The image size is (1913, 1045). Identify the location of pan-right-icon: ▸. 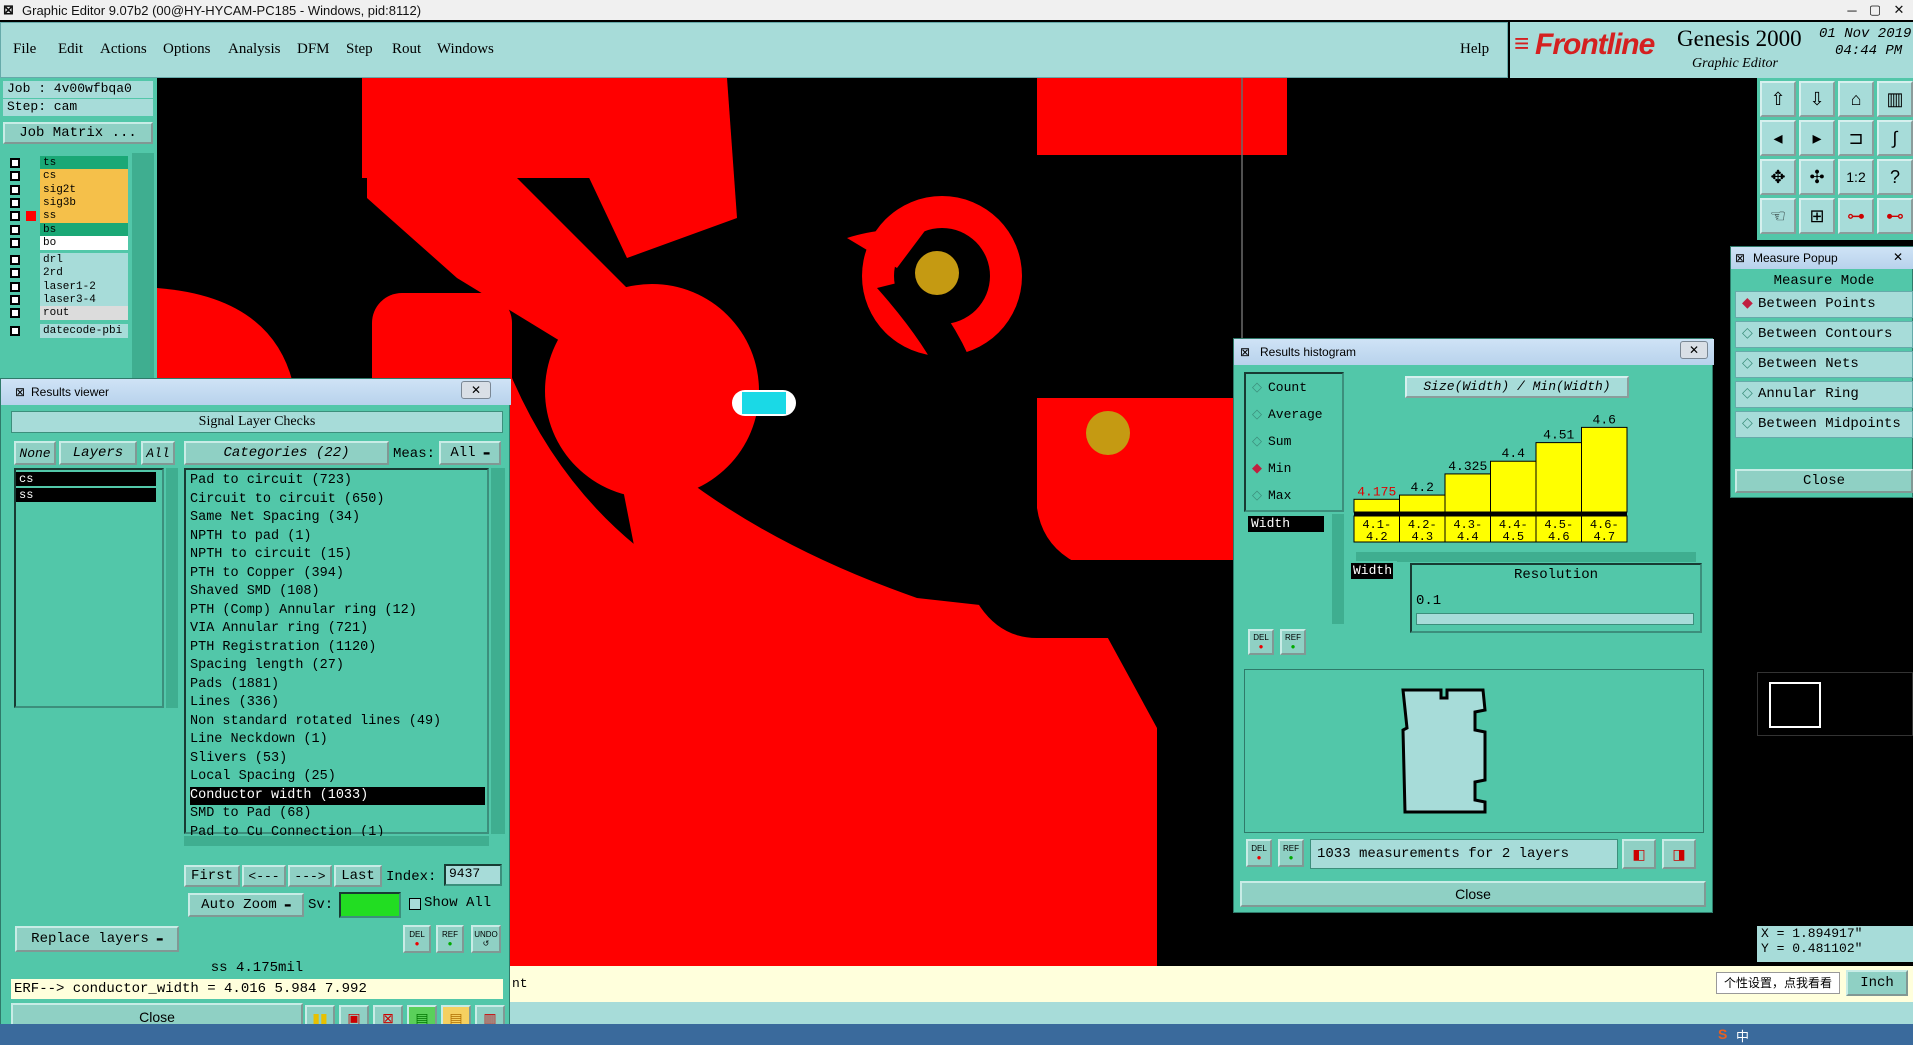
(1817, 138).